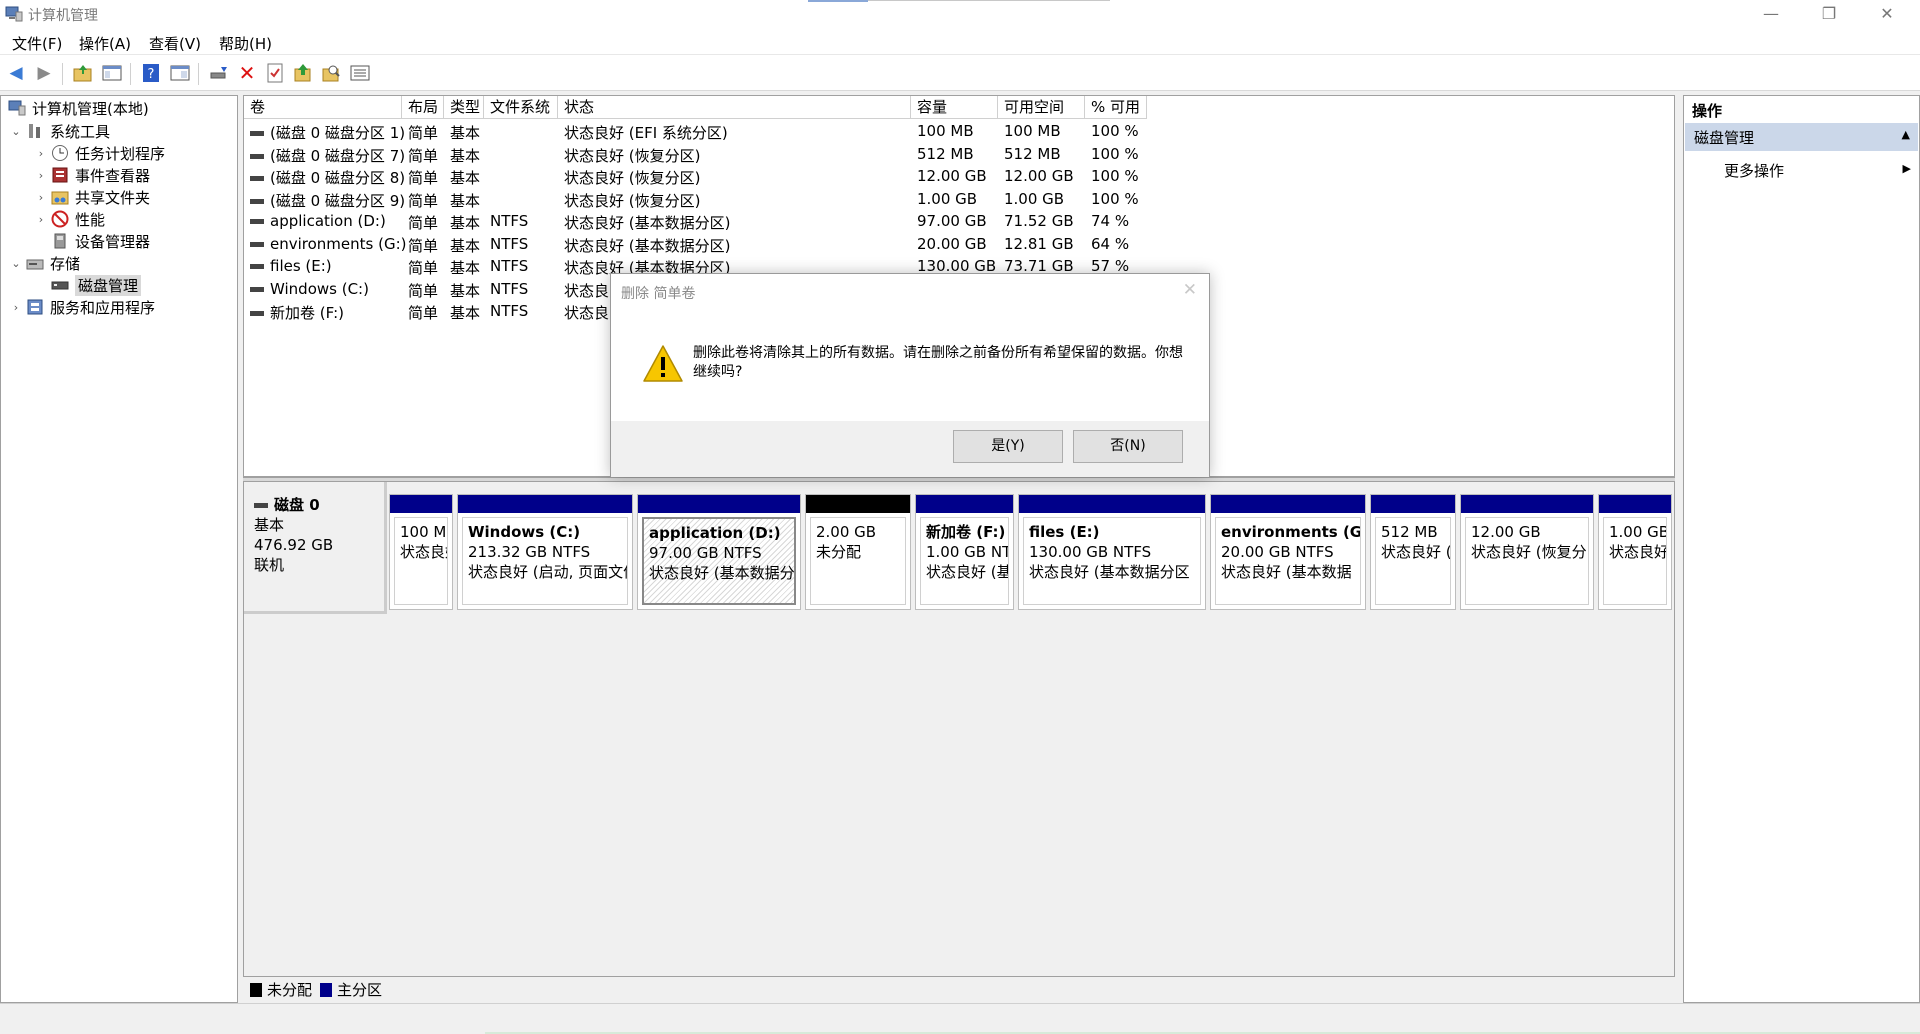 The width and height of the screenshot is (1920, 1034). Describe the element at coordinates (1008, 446) in the screenshot. I see `yes-button: 是(Y)` at that location.